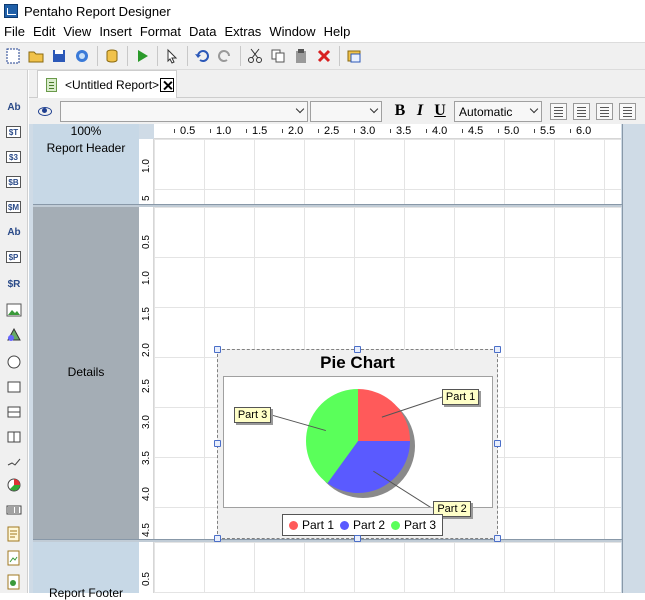  What do you see at coordinates (14, 510) in the screenshot?
I see `barcode-icon` at bounding box center [14, 510].